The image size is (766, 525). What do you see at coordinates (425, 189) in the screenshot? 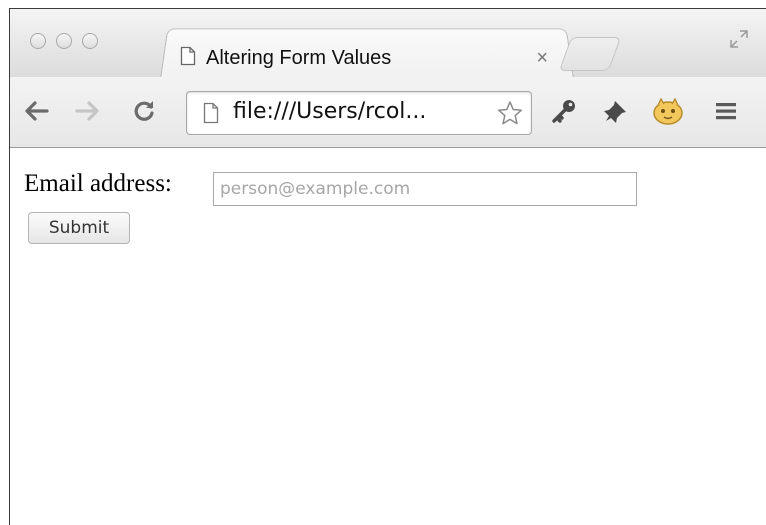
I see `email-field` at bounding box center [425, 189].